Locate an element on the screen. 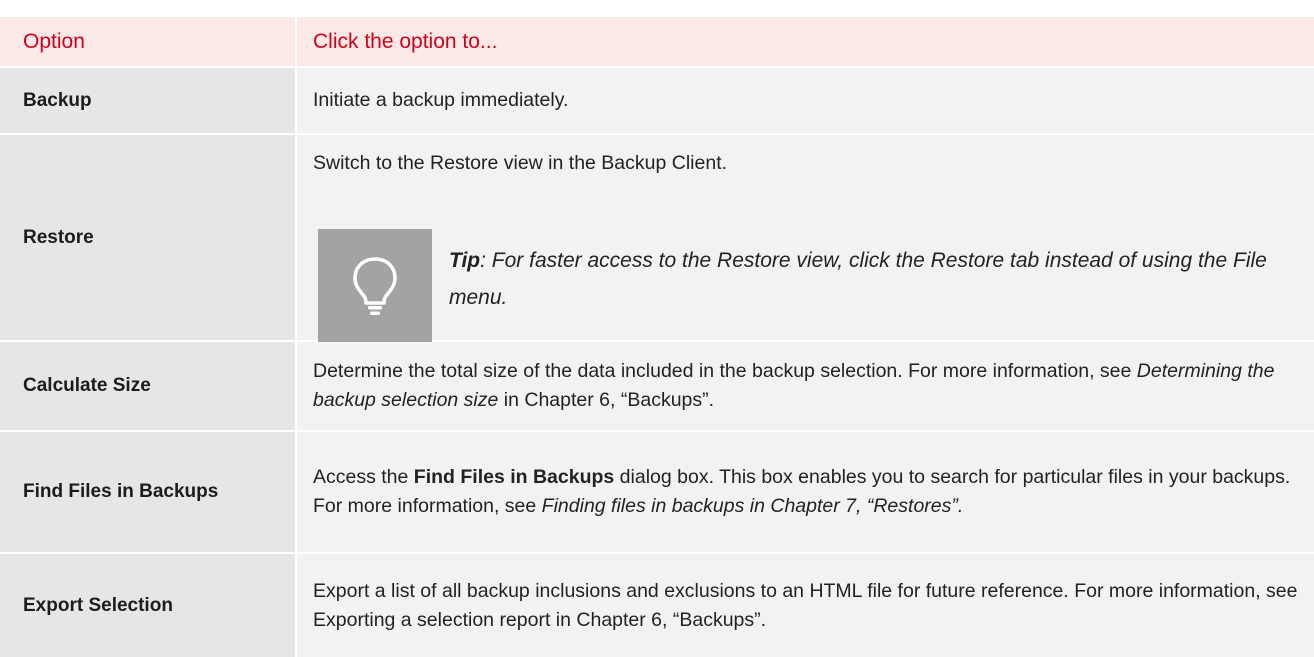 This screenshot has height=657, width=1314. option-calculate-size: Calculate Size is located at coordinates (147, 386).